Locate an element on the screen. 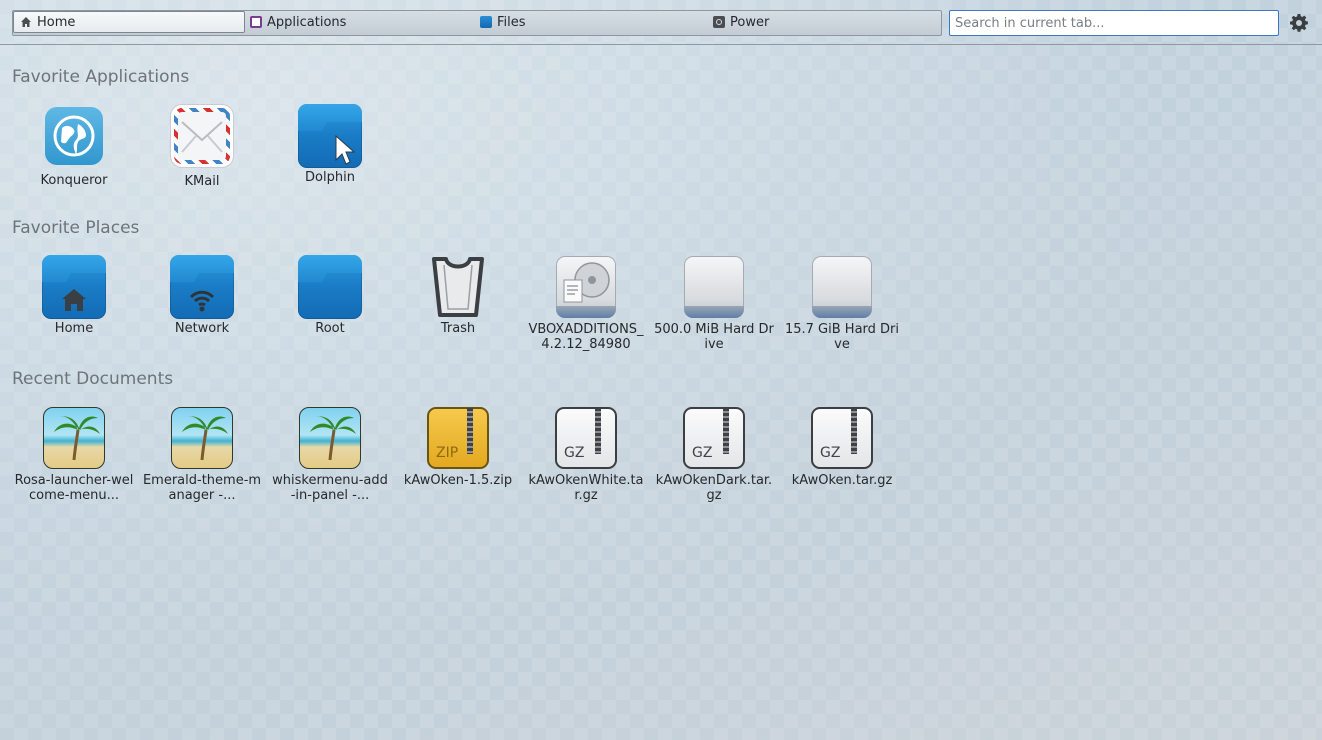  tab-applications-label: Applications is located at coordinates (307, 22).